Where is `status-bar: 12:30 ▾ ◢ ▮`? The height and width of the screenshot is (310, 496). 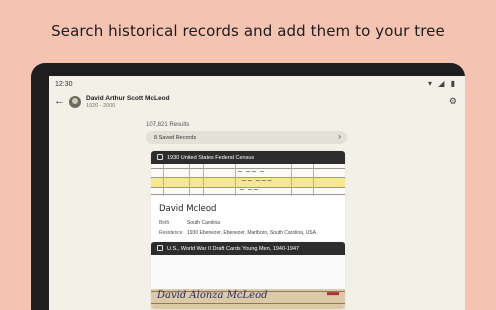 status-bar: 12:30 ▾ ◢ ▮ is located at coordinates (257, 84).